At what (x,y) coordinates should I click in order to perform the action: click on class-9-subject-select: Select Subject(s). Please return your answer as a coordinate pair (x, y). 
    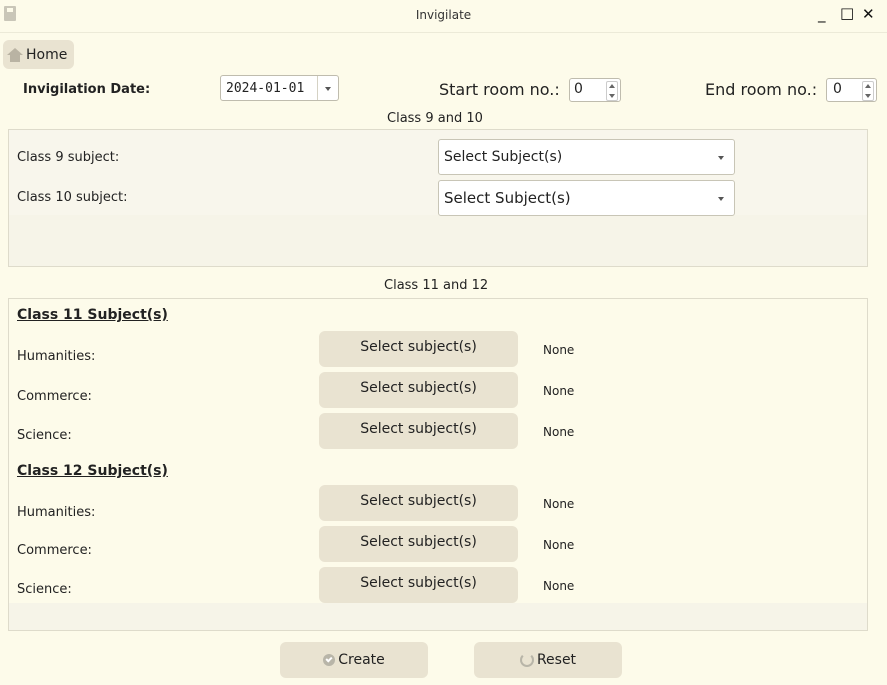
    Looking at the image, I should click on (586, 157).